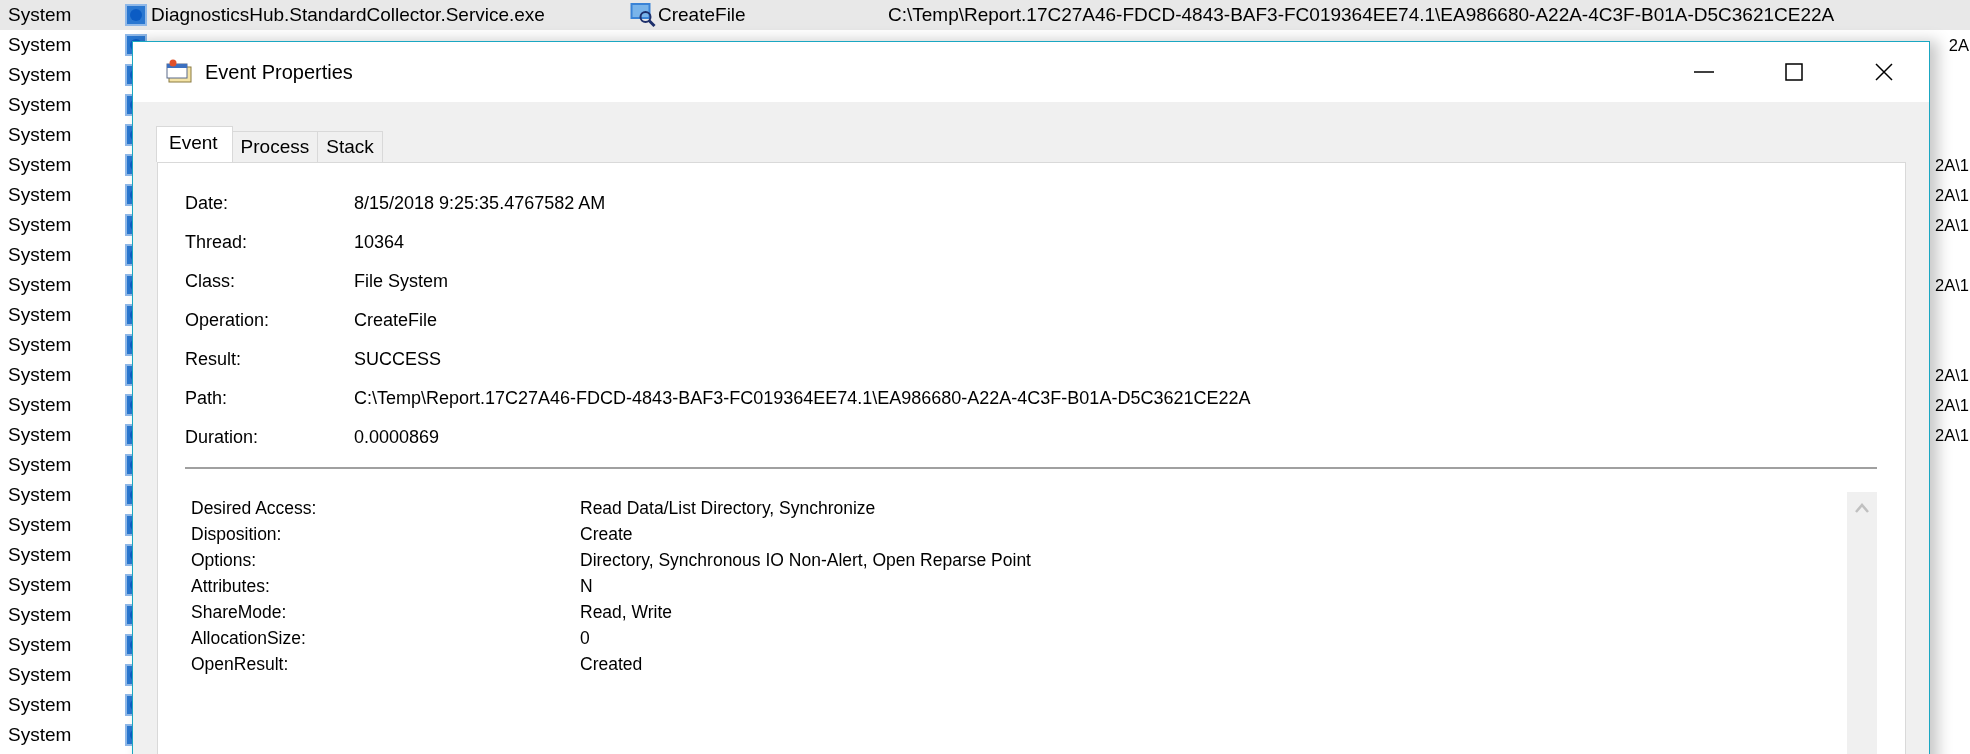  Describe the element at coordinates (612, 664) in the screenshot. I see `detail-value: Created` at that location.